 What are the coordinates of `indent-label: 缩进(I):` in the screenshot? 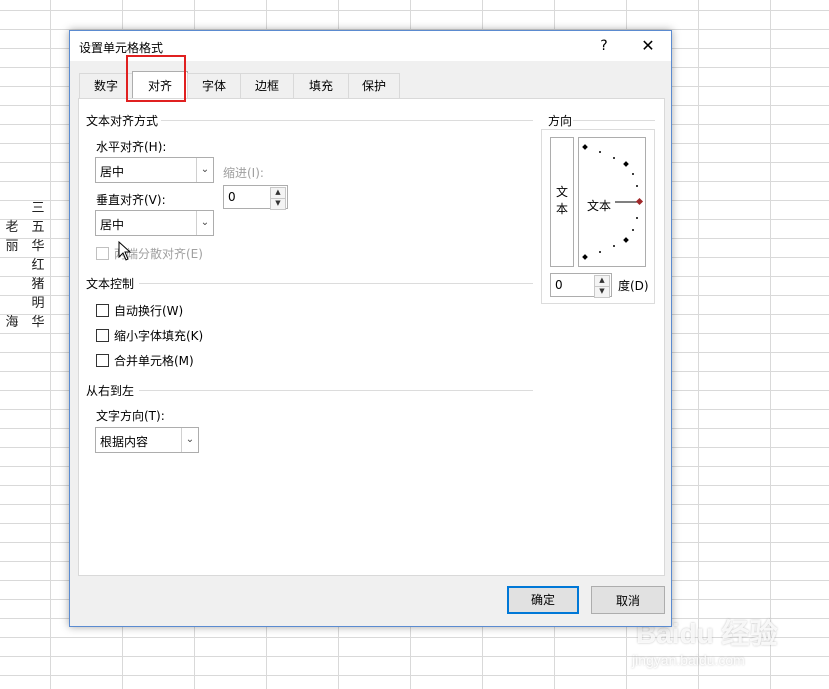 It's located at (243, 173).